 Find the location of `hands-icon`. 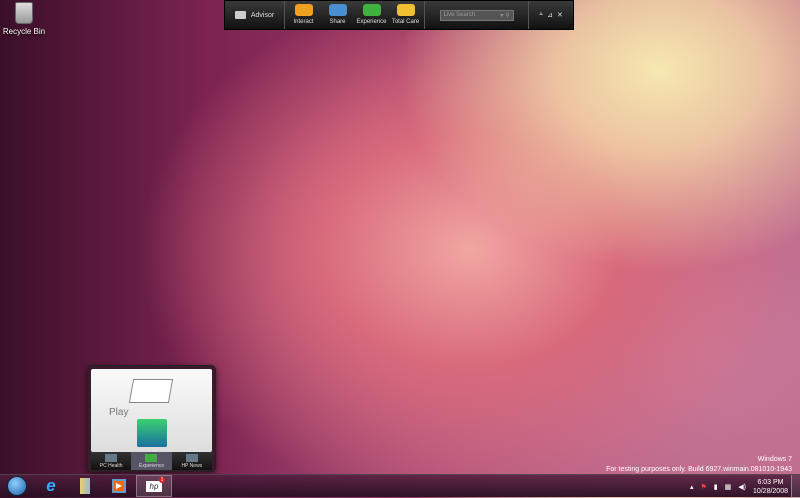

hands-icon is located at coordinates (405, 10).